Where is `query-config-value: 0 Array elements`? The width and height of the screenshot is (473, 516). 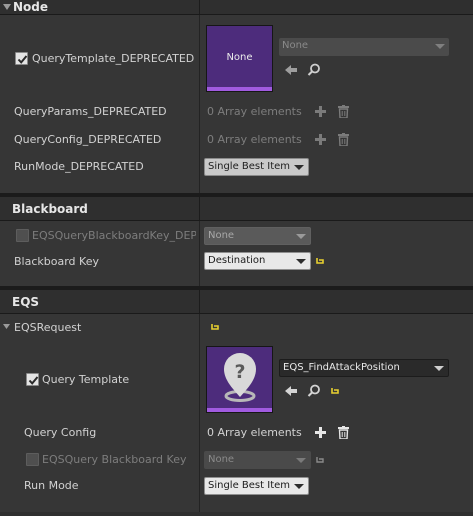
query-config-value: 0 Array elements is located at coordinates (254, 432).